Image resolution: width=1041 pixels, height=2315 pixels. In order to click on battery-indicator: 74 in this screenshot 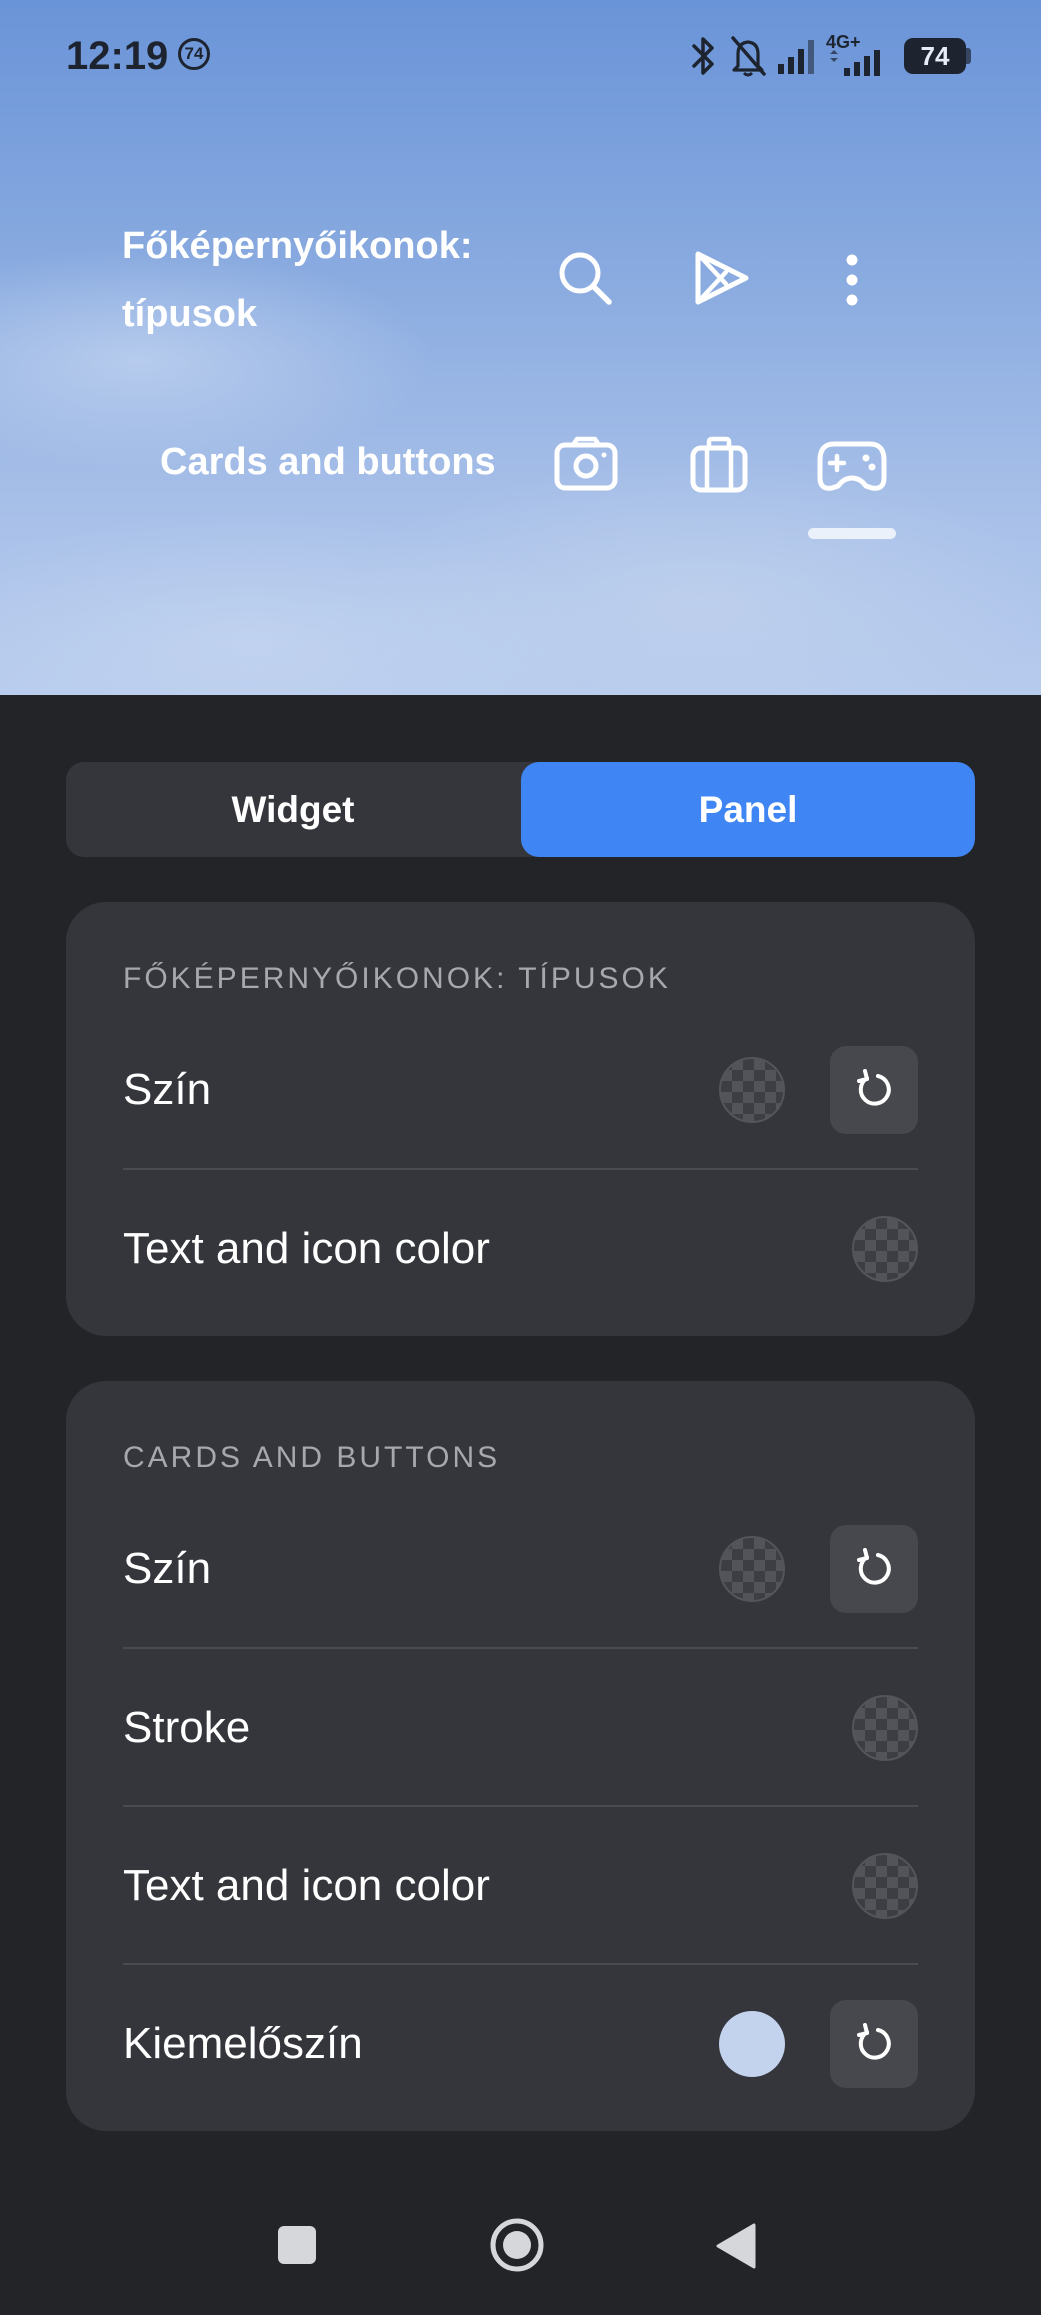, I will do `click(935, 56)`.